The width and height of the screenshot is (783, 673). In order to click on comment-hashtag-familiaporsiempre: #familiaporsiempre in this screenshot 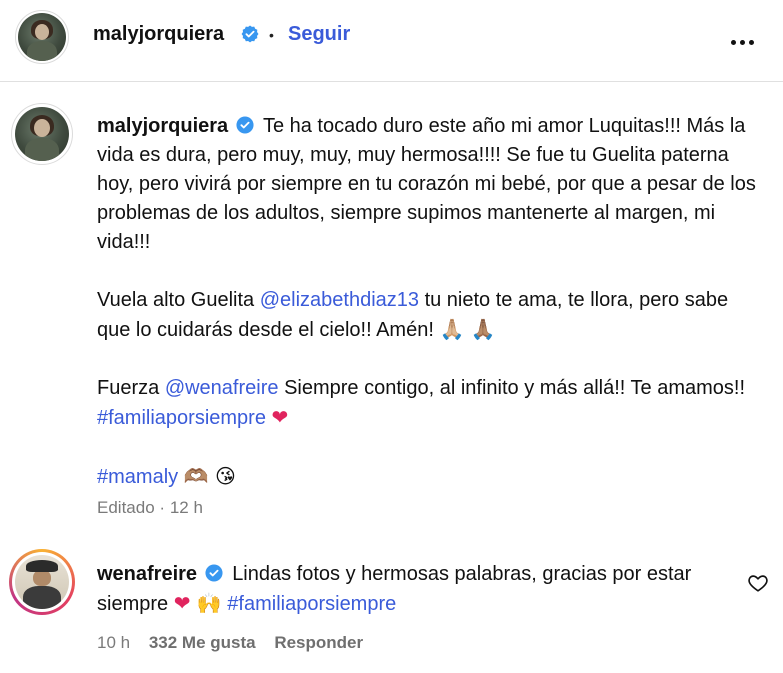, I will do `click(311, 604)`.